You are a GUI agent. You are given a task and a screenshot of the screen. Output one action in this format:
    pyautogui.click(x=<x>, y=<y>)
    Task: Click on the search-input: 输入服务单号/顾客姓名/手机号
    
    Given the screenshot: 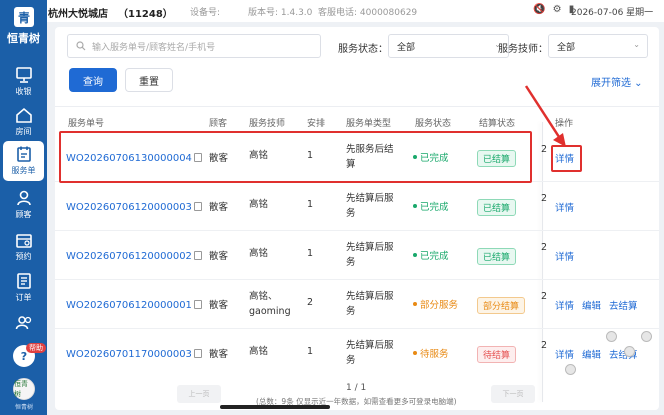 What is the action you would take?
    pyautogui.click(x=194, y=46)
    